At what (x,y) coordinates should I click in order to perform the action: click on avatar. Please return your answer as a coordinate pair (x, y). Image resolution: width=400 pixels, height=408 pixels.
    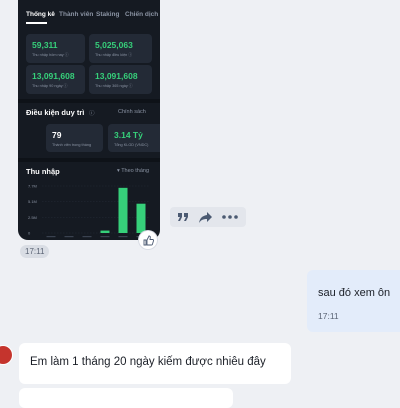
    Looking at the image, I should click on (6, 355).